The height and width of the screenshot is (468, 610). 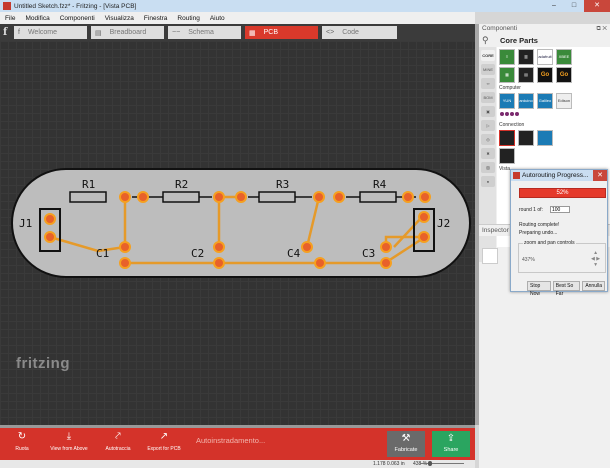 I want to click on tab-code: <> Code, so click(x=359, y=32).